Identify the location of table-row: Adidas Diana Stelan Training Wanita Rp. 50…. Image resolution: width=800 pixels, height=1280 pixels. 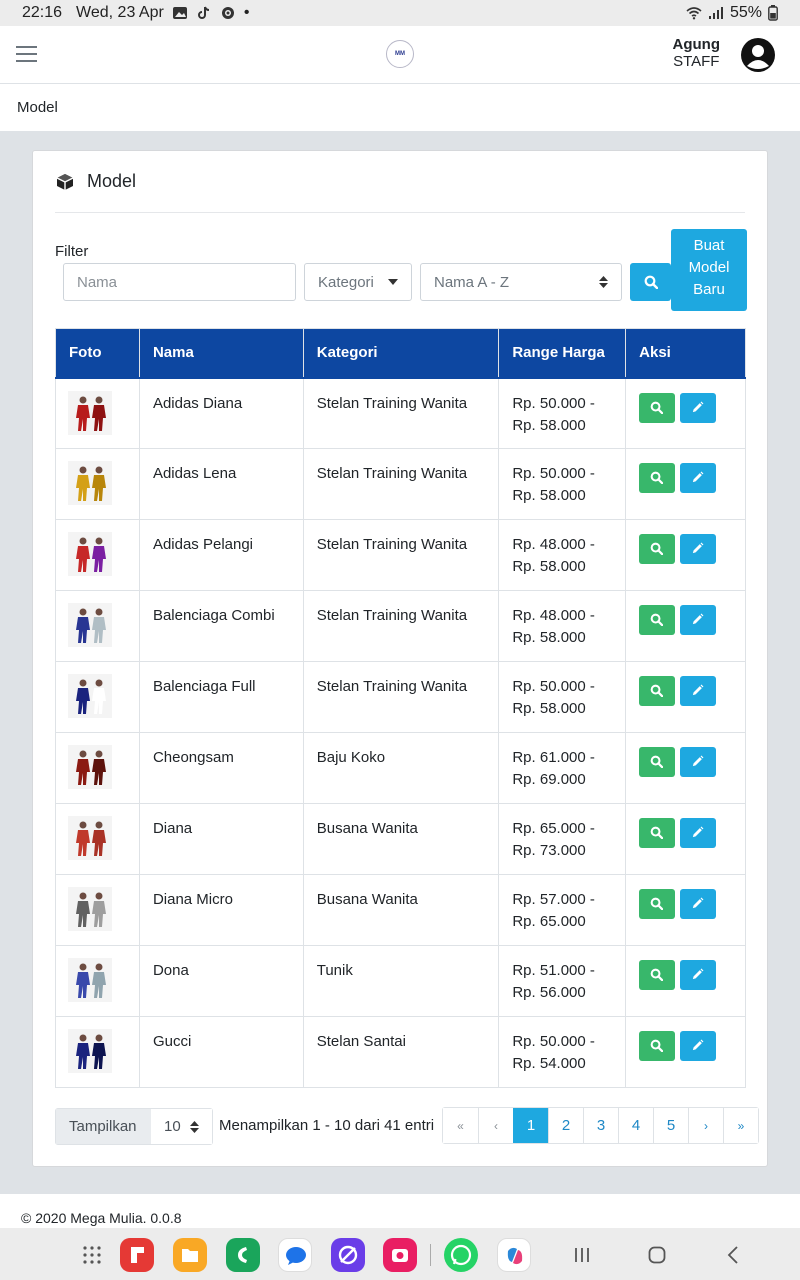
(400, 413).